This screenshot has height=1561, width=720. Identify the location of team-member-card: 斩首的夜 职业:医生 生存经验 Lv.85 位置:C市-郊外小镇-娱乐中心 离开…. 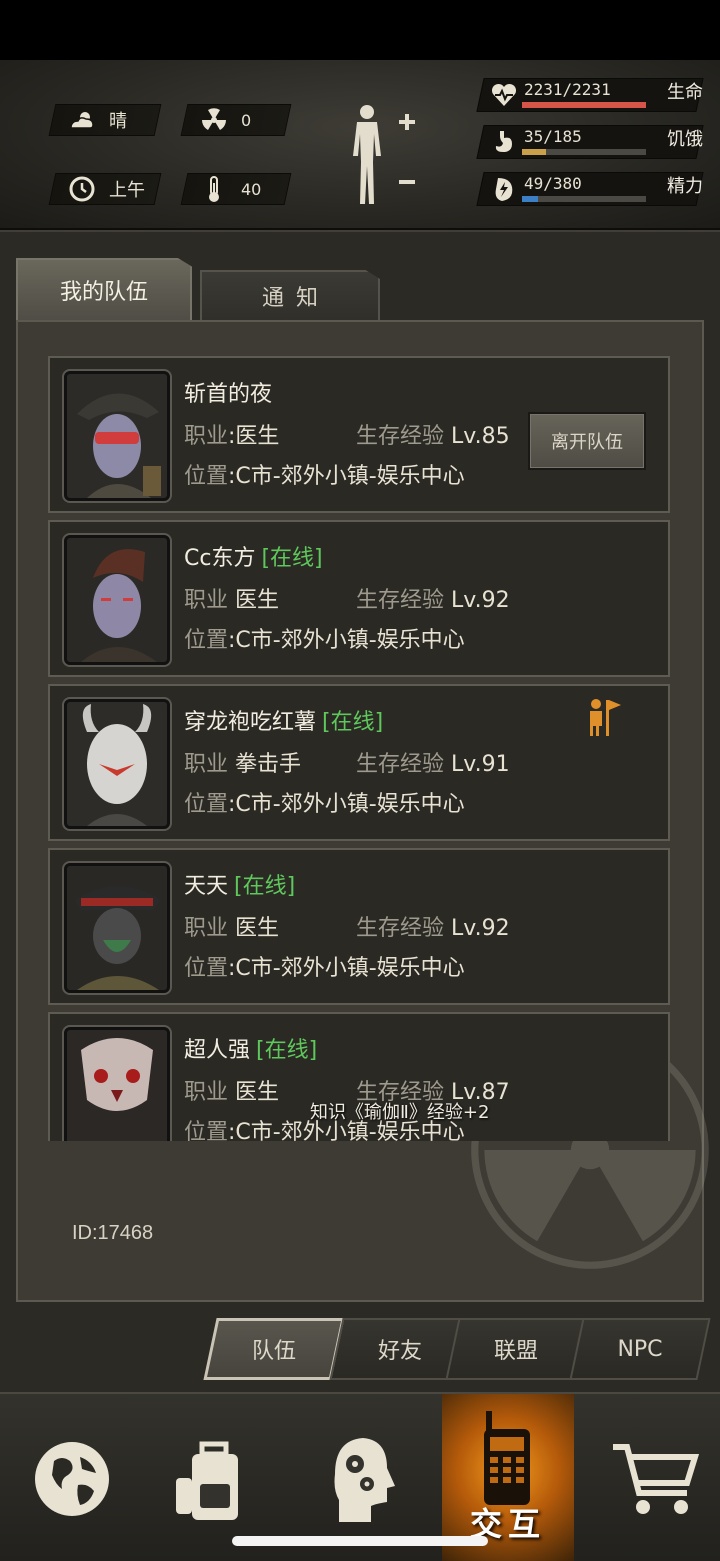
(359, 434).